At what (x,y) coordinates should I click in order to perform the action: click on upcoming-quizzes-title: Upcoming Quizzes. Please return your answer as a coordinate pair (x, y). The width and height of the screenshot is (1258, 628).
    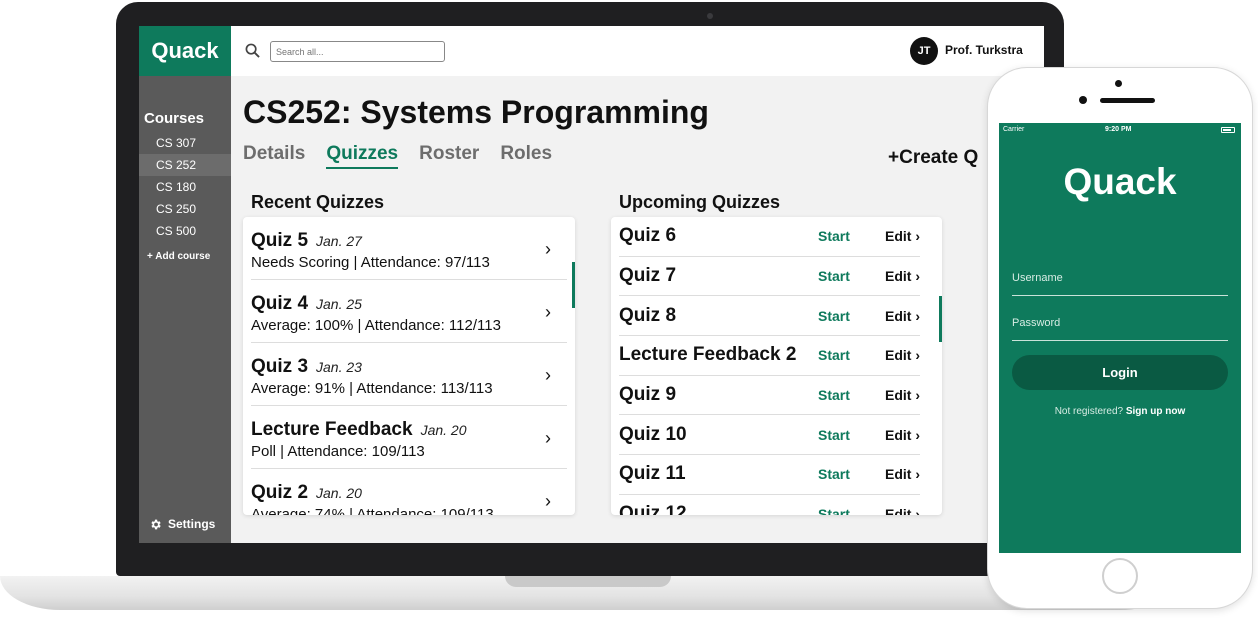
    Looking at the image, I should click on (700, 202).